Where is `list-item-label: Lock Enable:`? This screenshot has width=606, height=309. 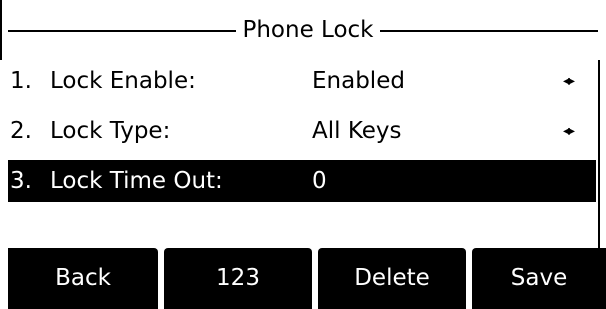 list-item-label: Lock Enable: is located at coordinates (123, 81).